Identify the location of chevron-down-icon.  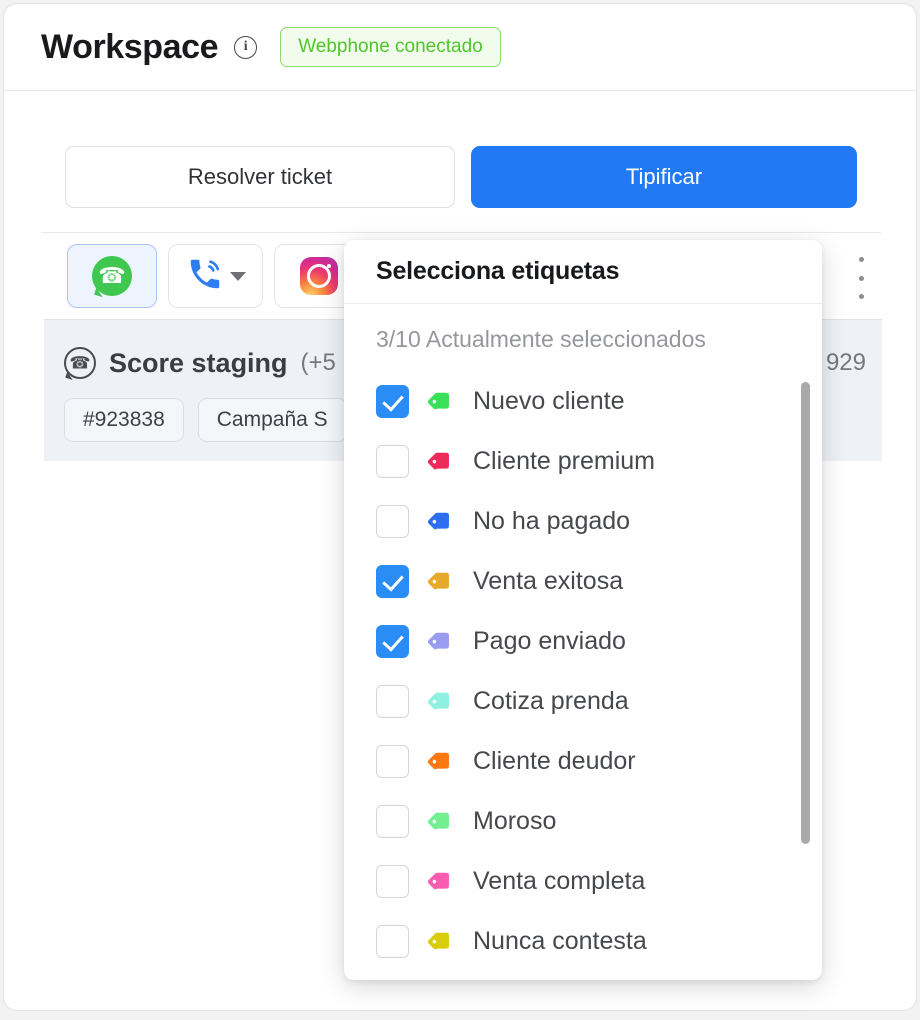
(237, 276).